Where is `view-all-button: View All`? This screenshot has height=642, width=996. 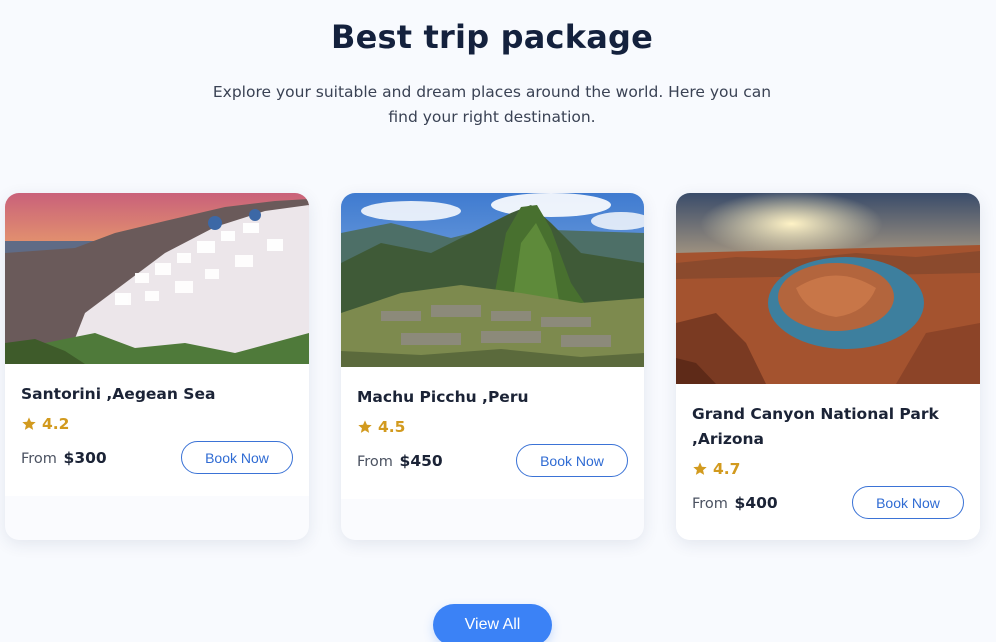 view-all-button: View All is located at coordinates (492, 623).